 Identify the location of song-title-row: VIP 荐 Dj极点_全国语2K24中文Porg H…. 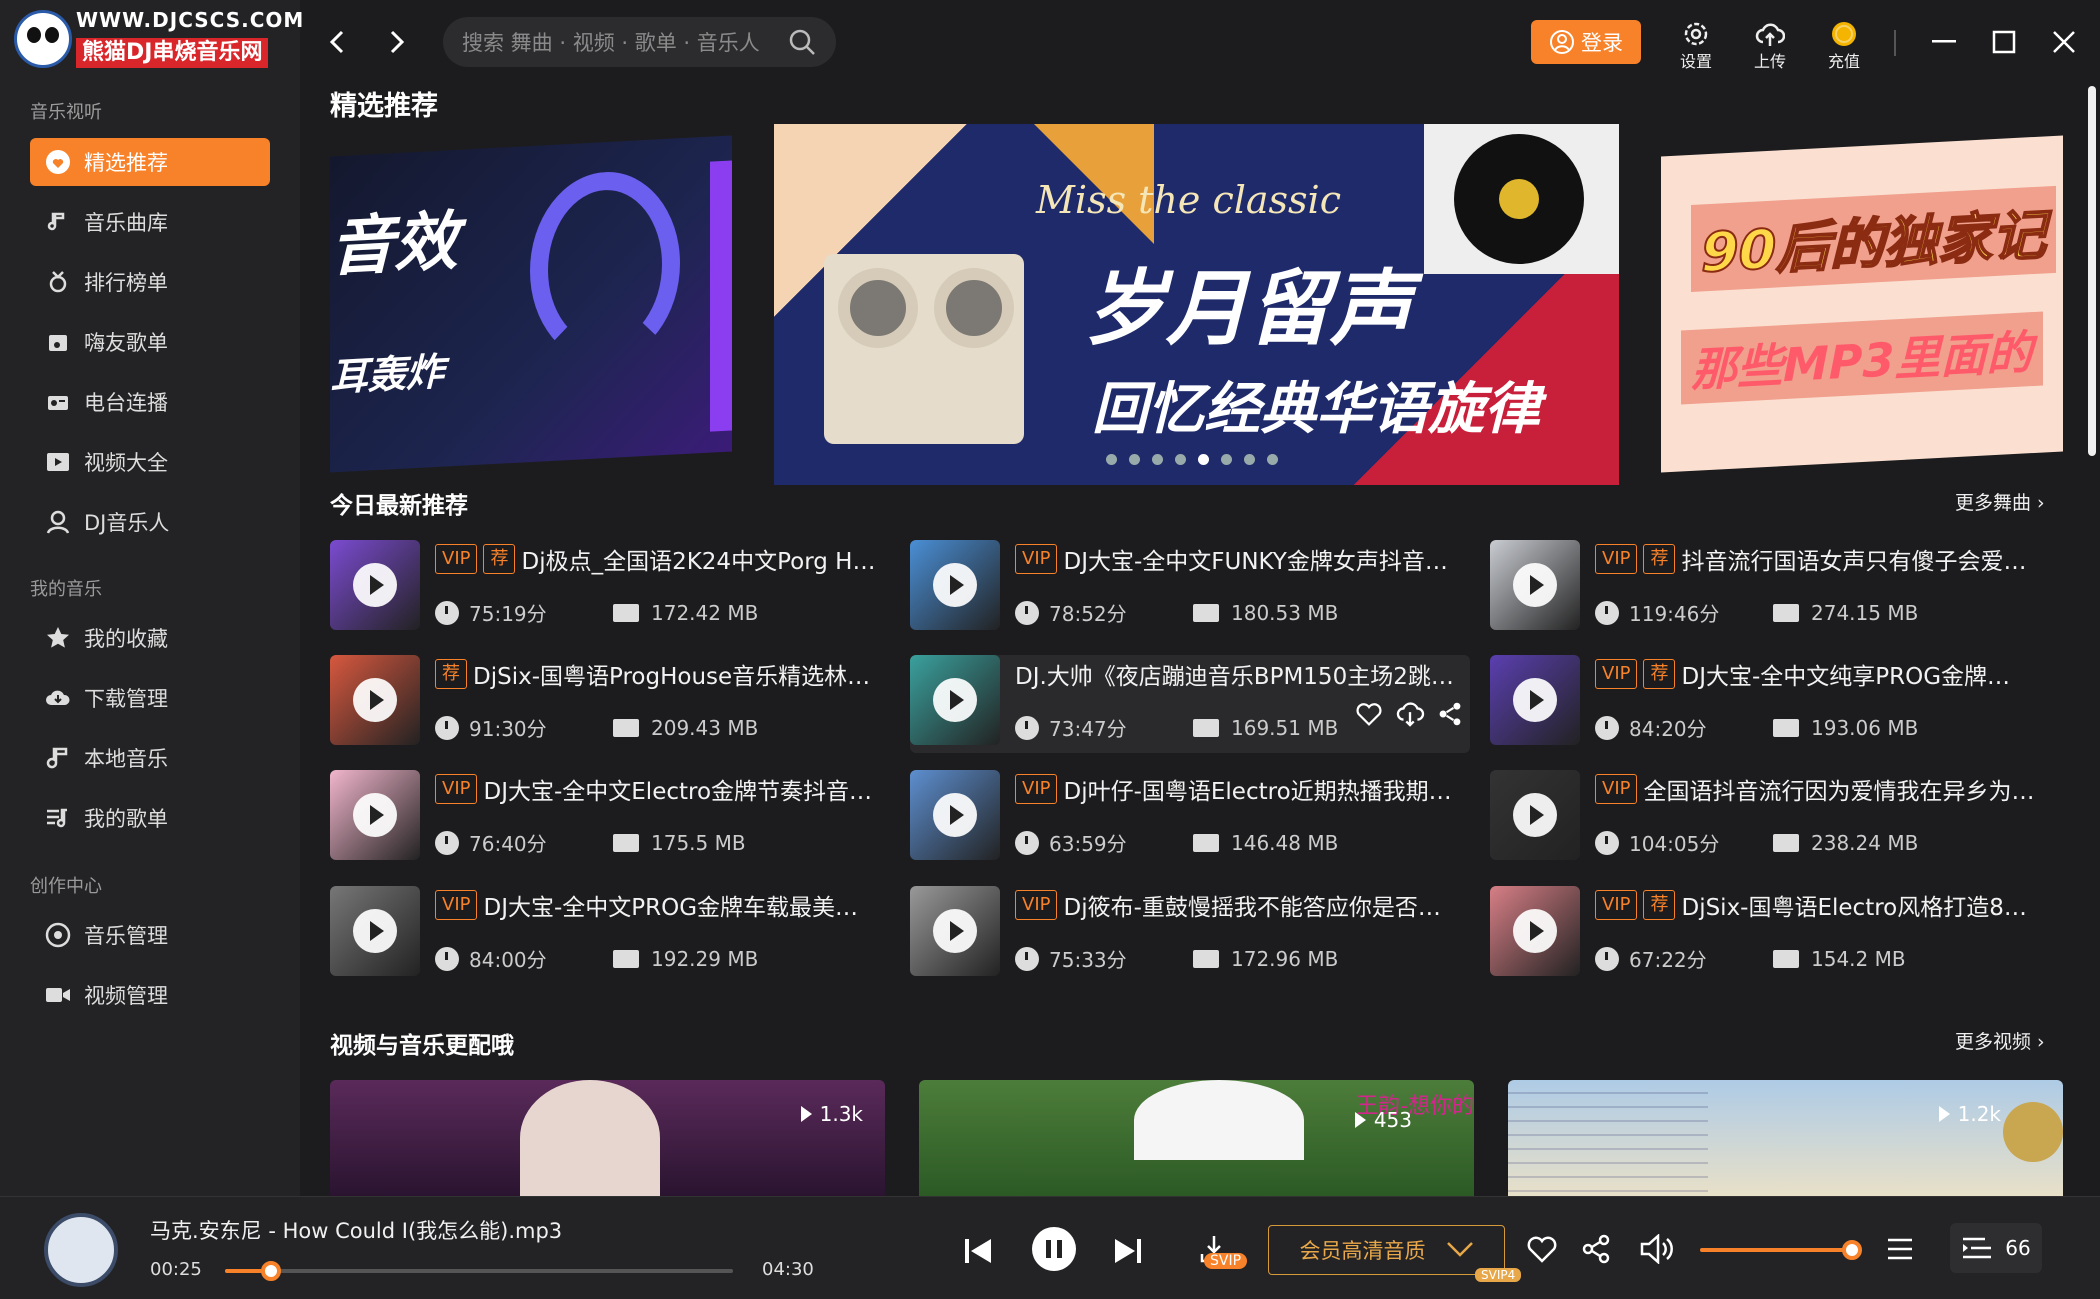
(665, 559).